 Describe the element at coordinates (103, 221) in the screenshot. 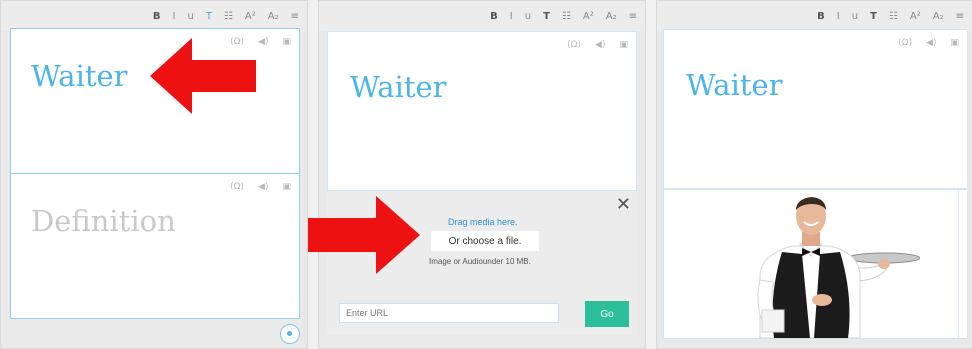

I see `back-word: Definition` at that location.